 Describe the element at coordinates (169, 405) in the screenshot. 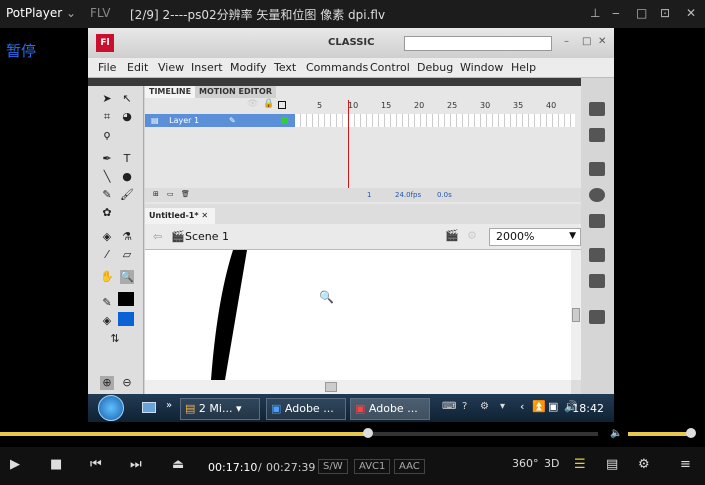

I see `quick-launch-more-icon: »` at that location.